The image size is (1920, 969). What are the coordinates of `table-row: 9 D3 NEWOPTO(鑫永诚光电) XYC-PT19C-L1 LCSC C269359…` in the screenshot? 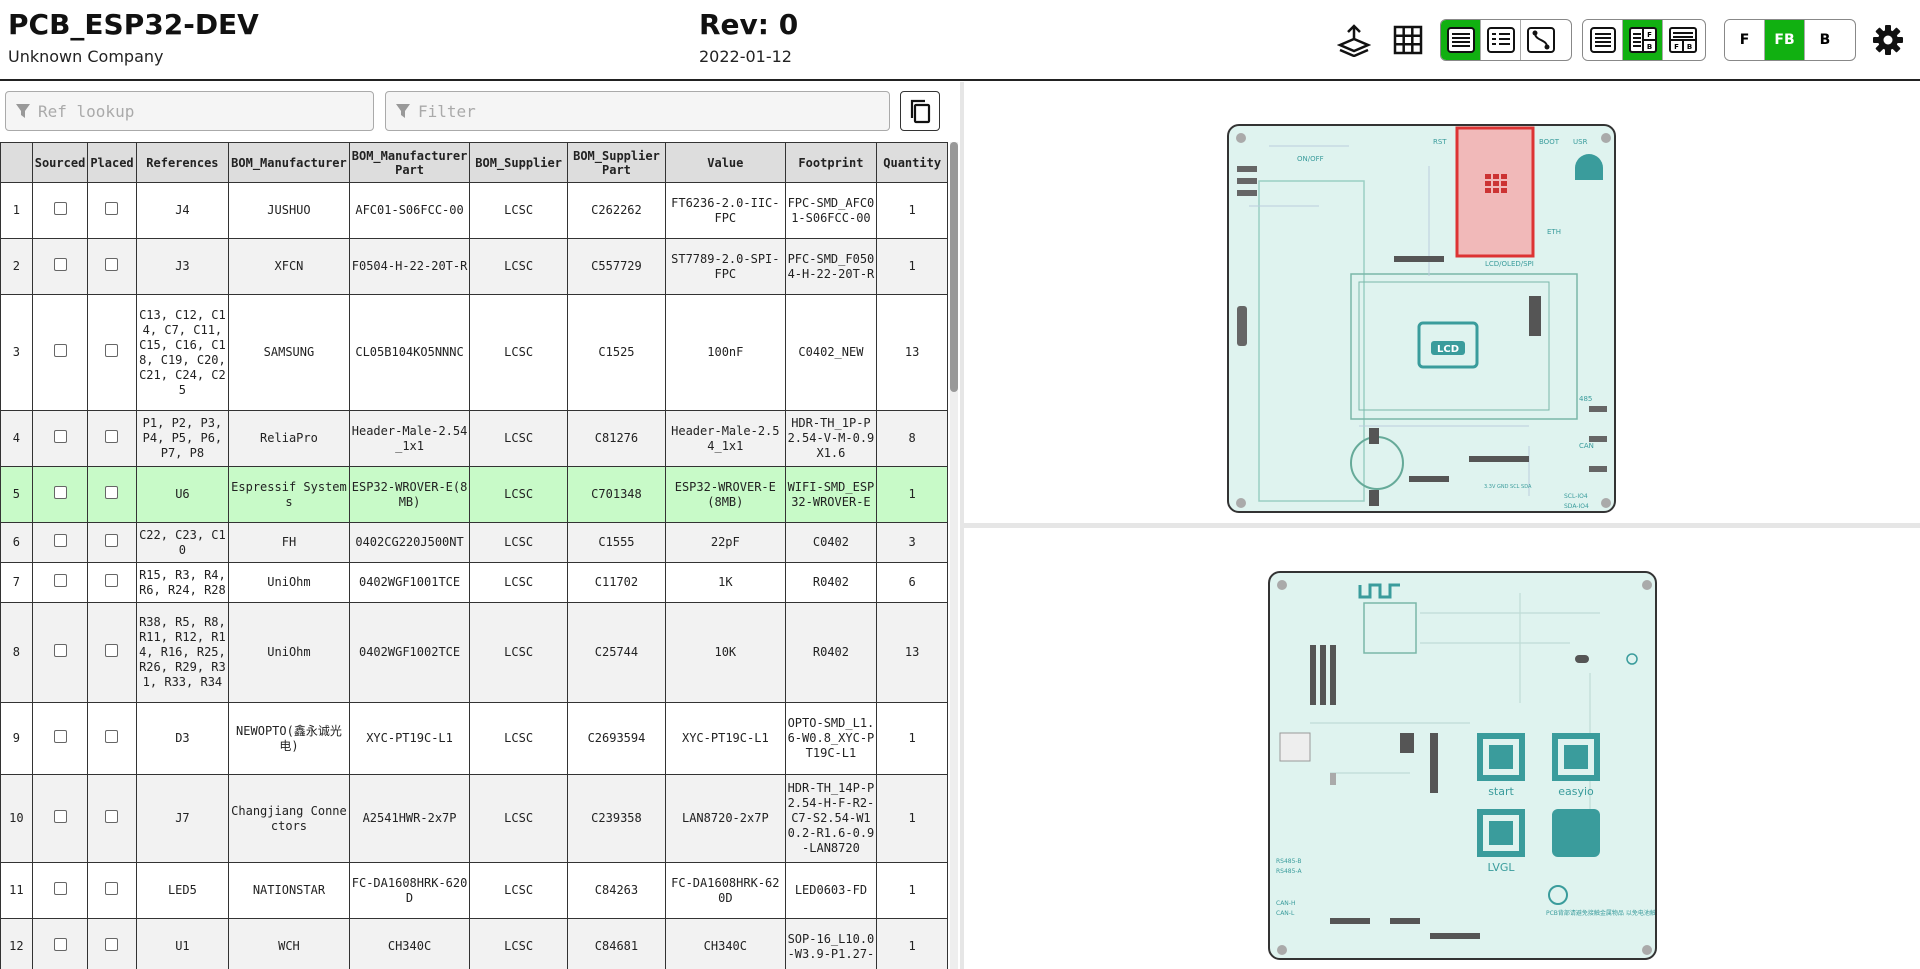 It's located at (474, 738).